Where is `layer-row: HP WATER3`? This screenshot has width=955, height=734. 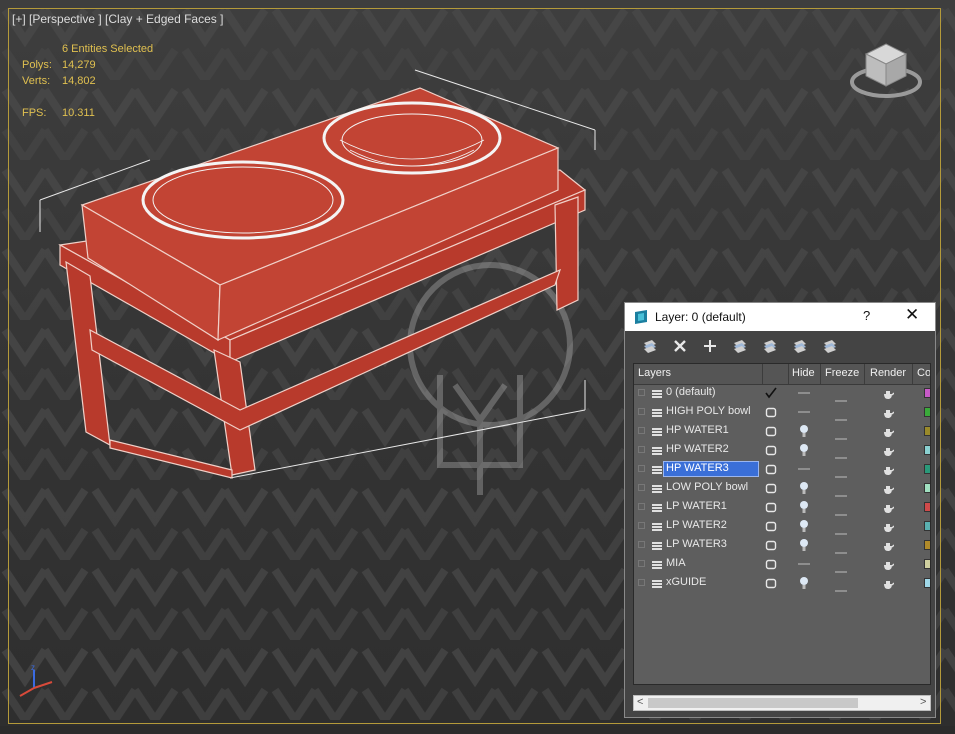 layer-row: HP WATER3 is located at coordinates (782, 469).